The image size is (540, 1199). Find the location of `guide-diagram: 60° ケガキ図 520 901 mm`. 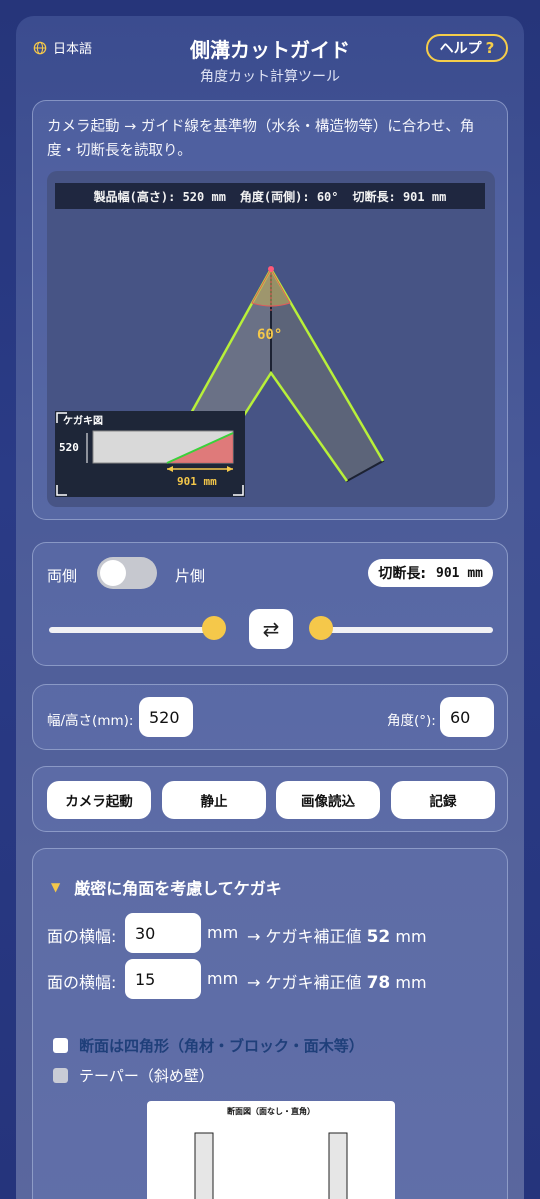

guide-diagram: 60° ケガキ図 520 901 mm is located at coordinates (220, 381).